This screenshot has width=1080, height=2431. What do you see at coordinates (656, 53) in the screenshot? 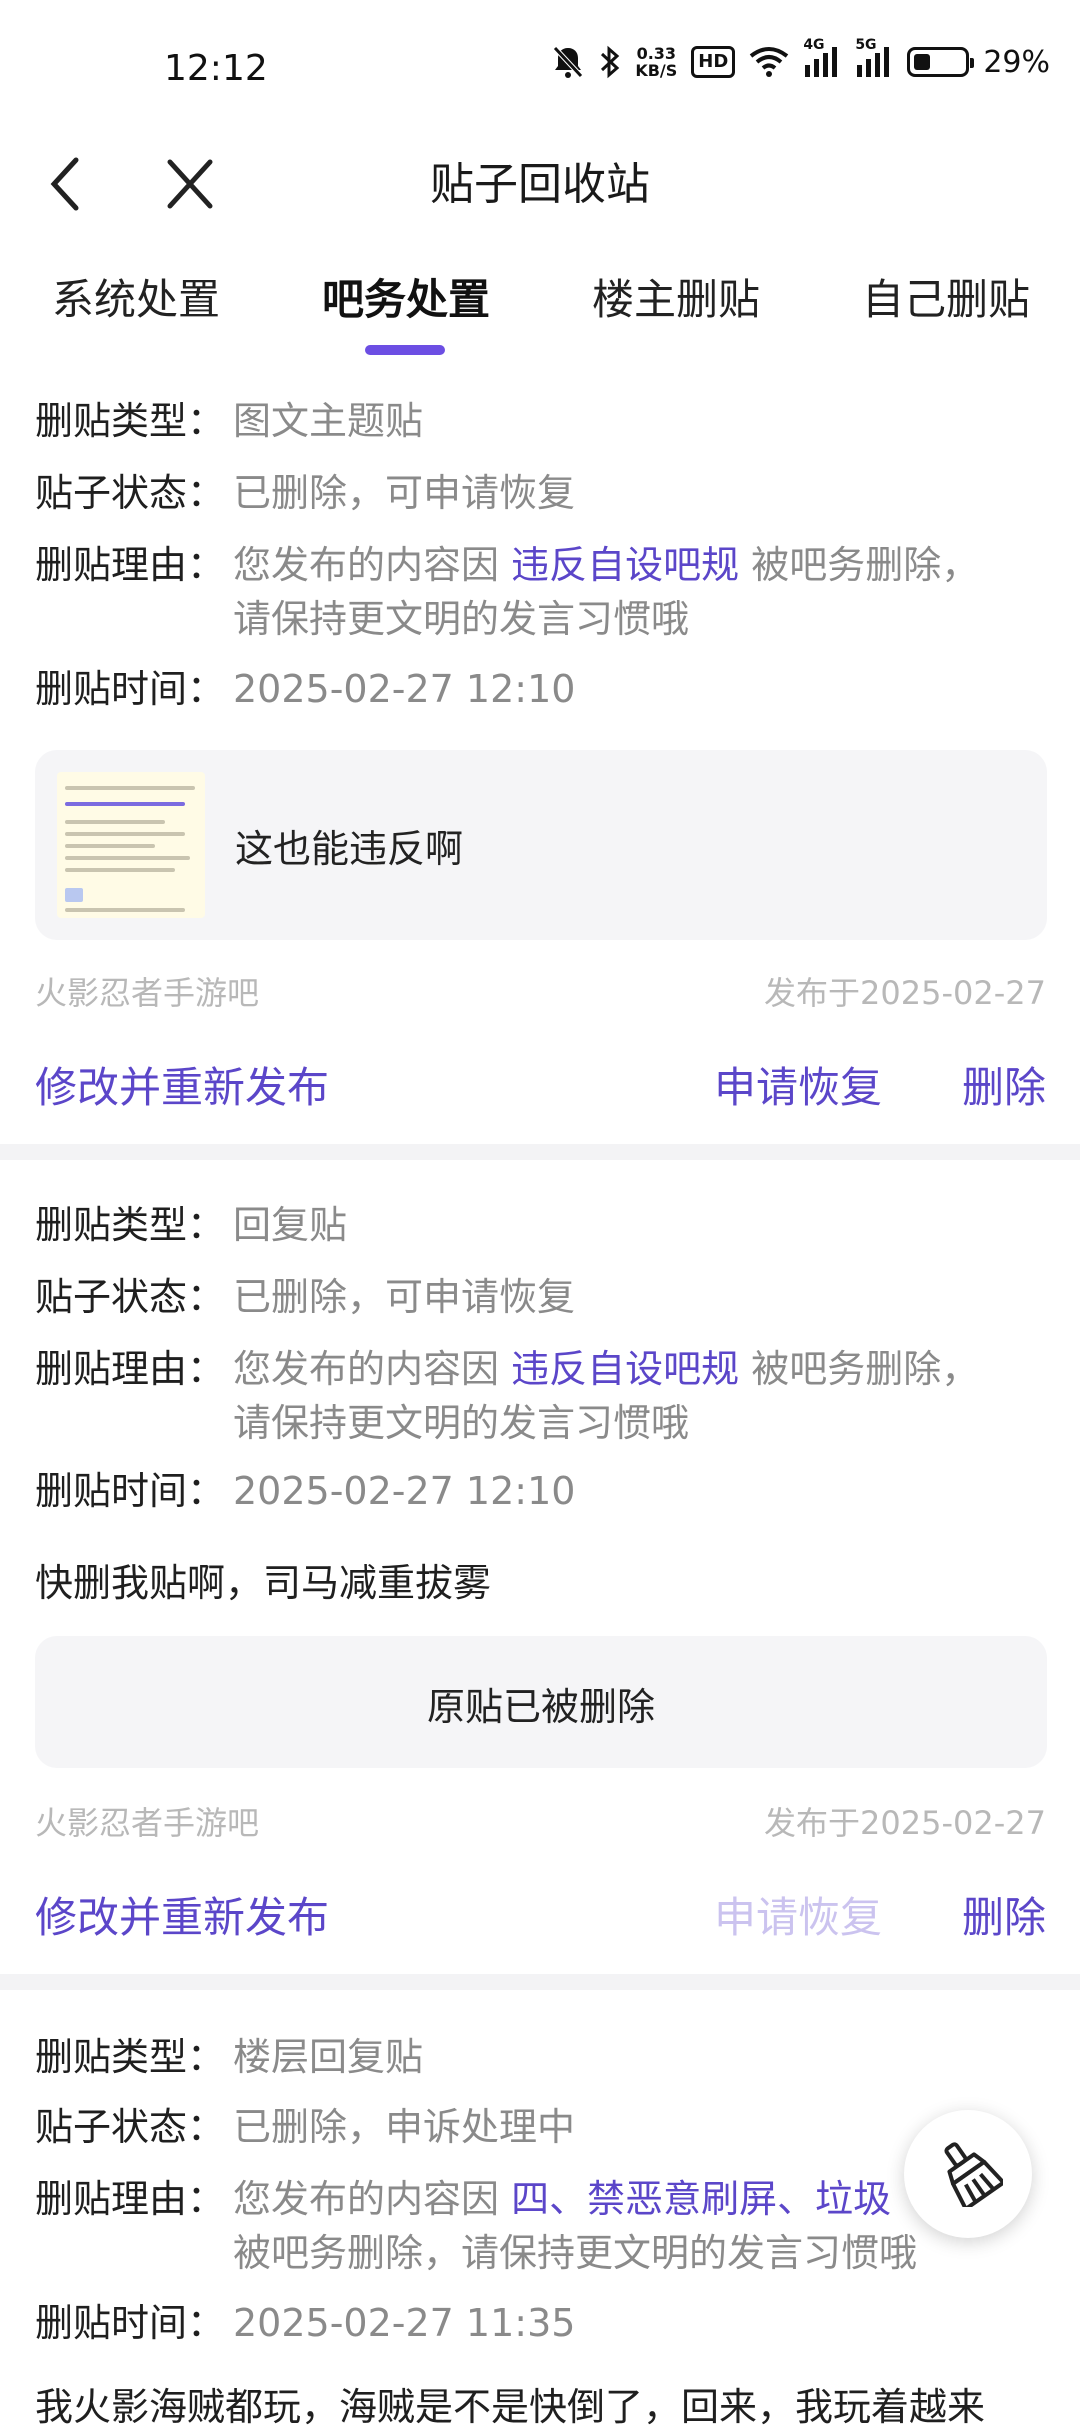
I see `net-speed-value: 0.33` at bounding box center [656, 53].